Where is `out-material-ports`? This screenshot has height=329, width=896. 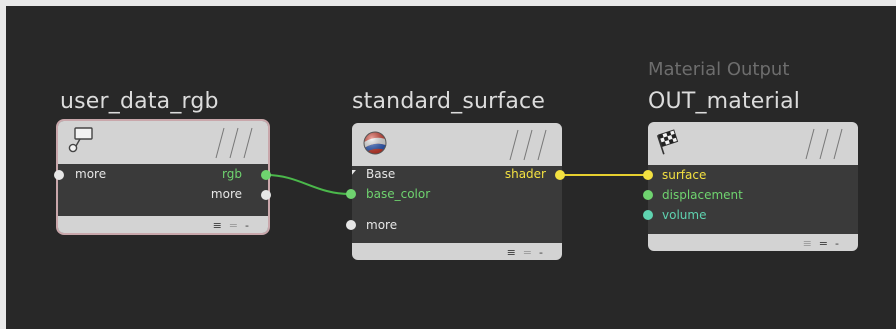 out-material-ports is located at coordinates (648, 195).